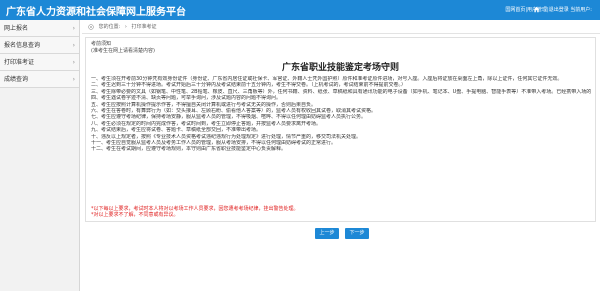 This screenshot has width=600, height=291. Describe the element at coordinates (341, 27) in the screenshot. I see `breadcrumb: 您的位置: › 打印准考证` at that location.